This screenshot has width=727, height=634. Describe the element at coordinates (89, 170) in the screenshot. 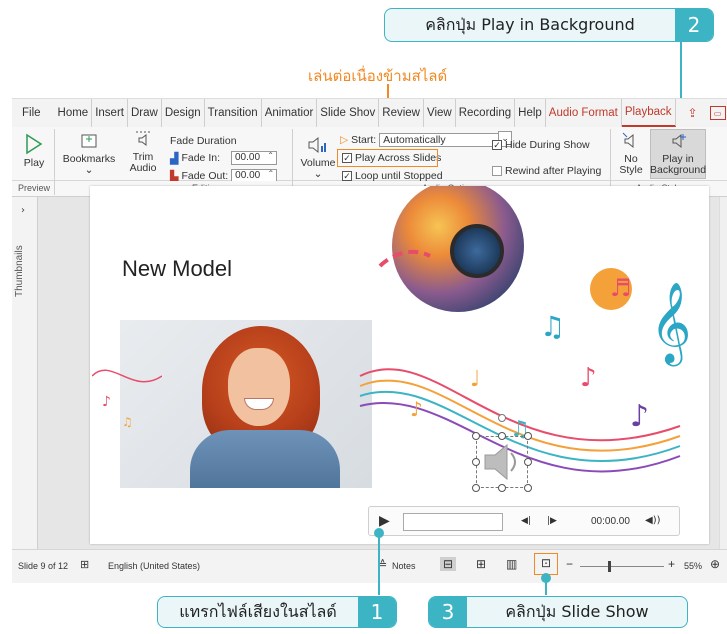

I see `bookmarks-chevron-icon: ⌄` at that location.